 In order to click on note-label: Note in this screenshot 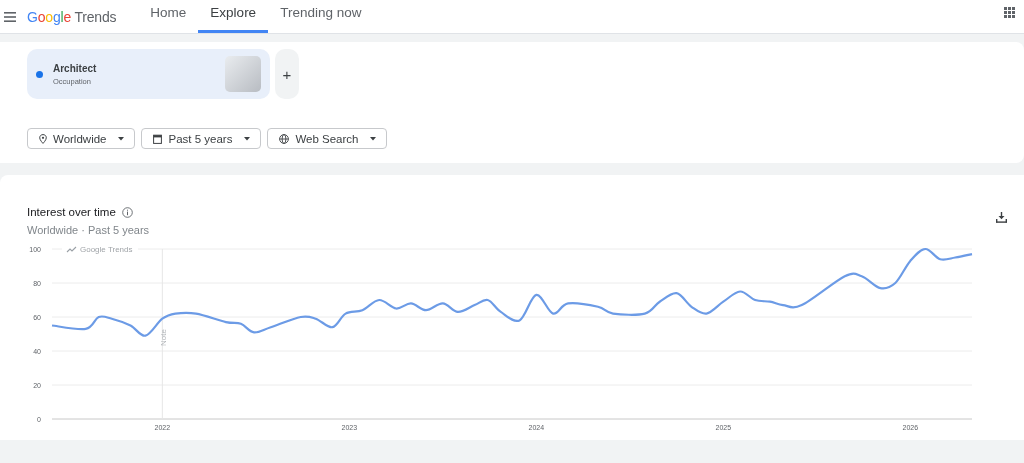, I will do `click(164, 337)`.